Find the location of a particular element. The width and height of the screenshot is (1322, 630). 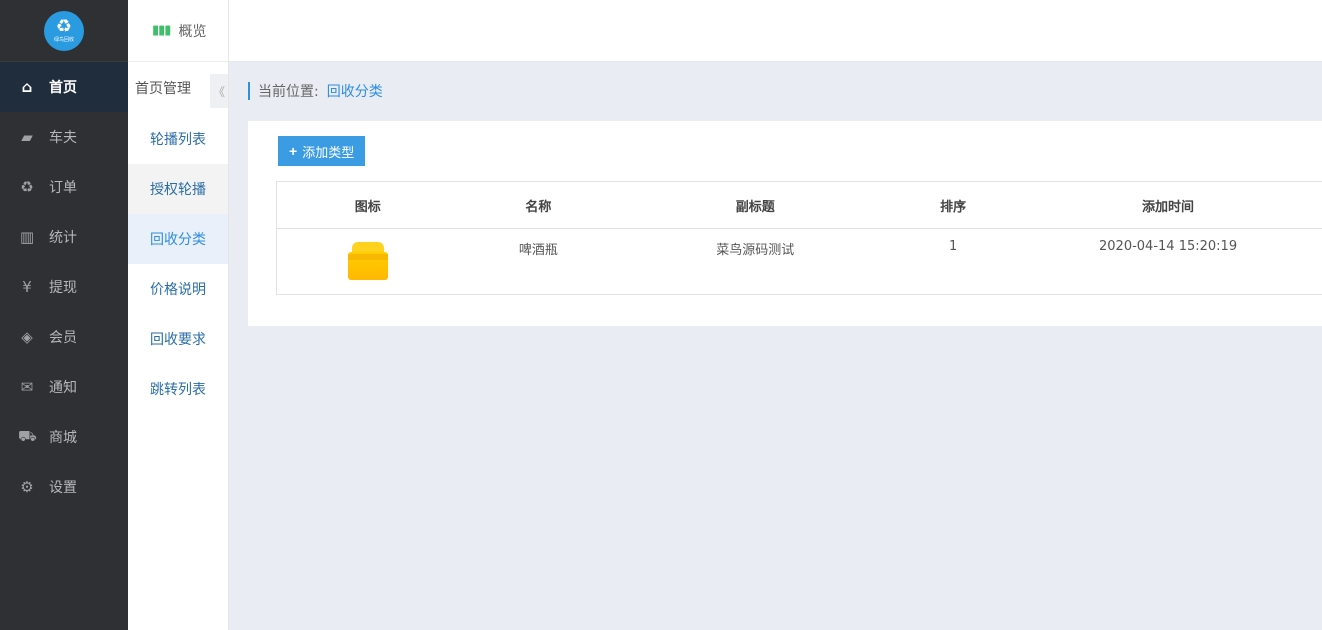

breadcrumb: 当前位置: 回收分类 is located at coordinates (315, 91).